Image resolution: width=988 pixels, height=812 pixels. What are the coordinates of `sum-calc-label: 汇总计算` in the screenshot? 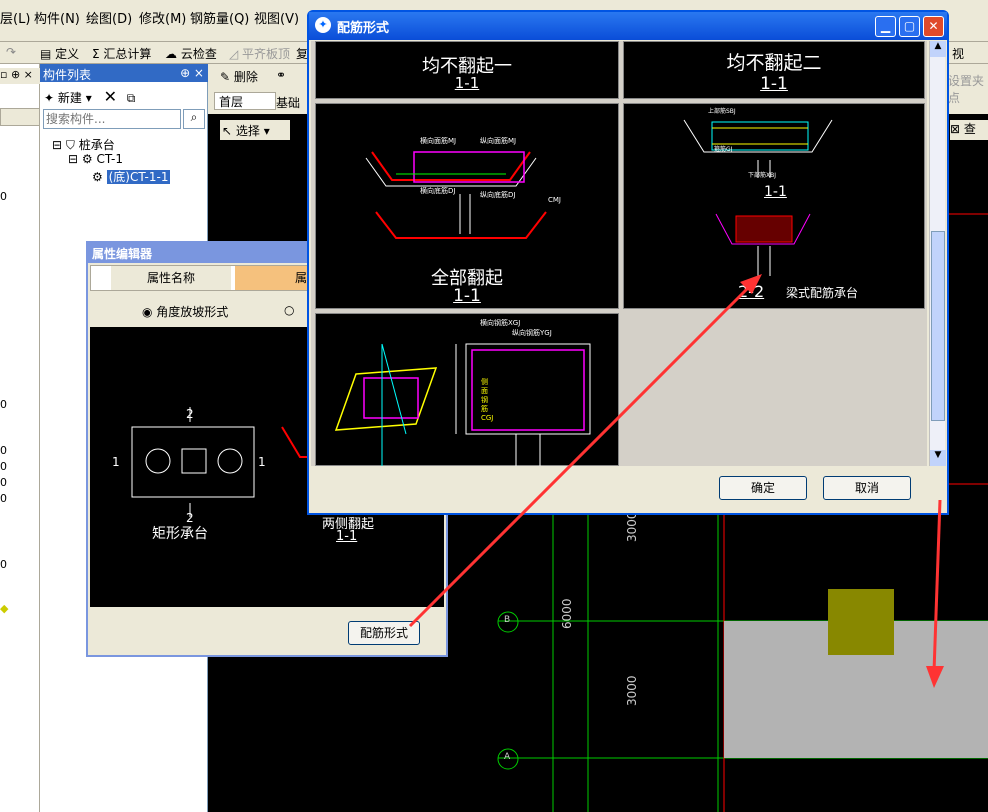 It's located at (127, 54).